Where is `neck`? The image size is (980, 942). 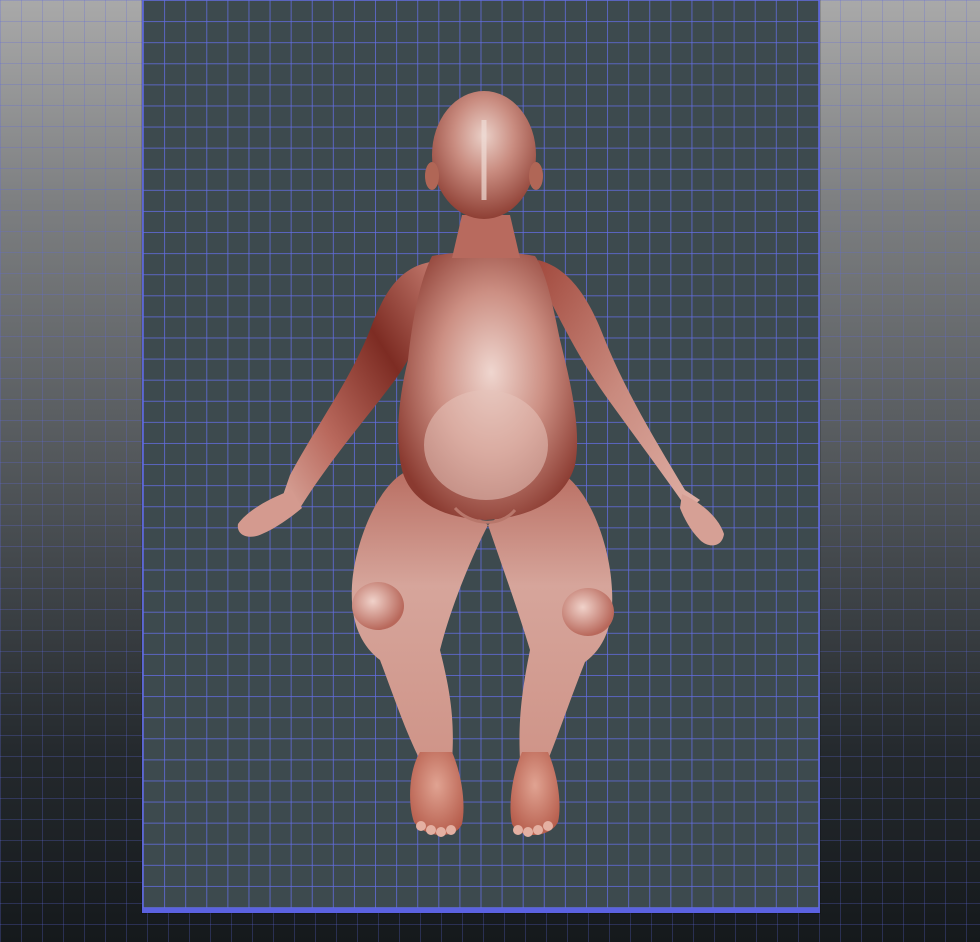
neck is located at coordinates (486, 236).